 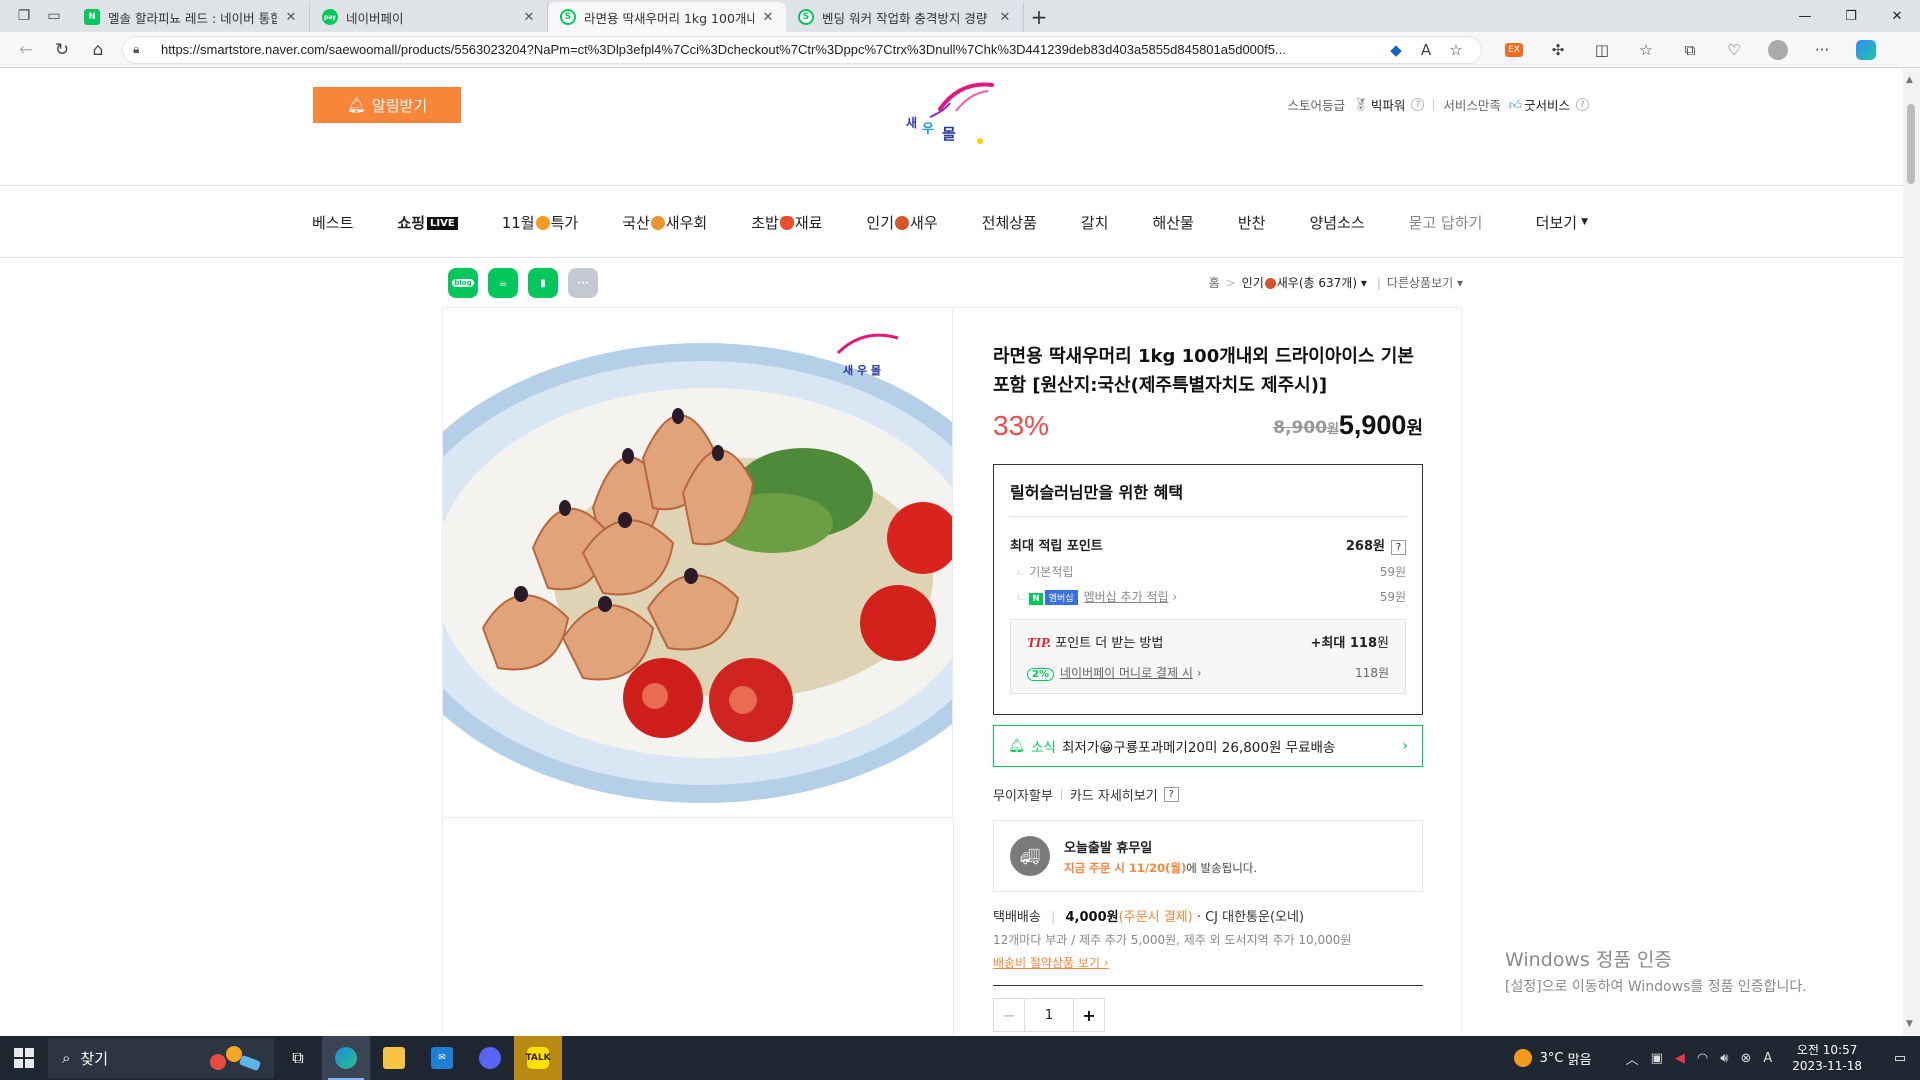 What do you see at coordinates (1270, 283) in the screenshot?
I see `shrimp-icon` at bounding box center [1270, 283].